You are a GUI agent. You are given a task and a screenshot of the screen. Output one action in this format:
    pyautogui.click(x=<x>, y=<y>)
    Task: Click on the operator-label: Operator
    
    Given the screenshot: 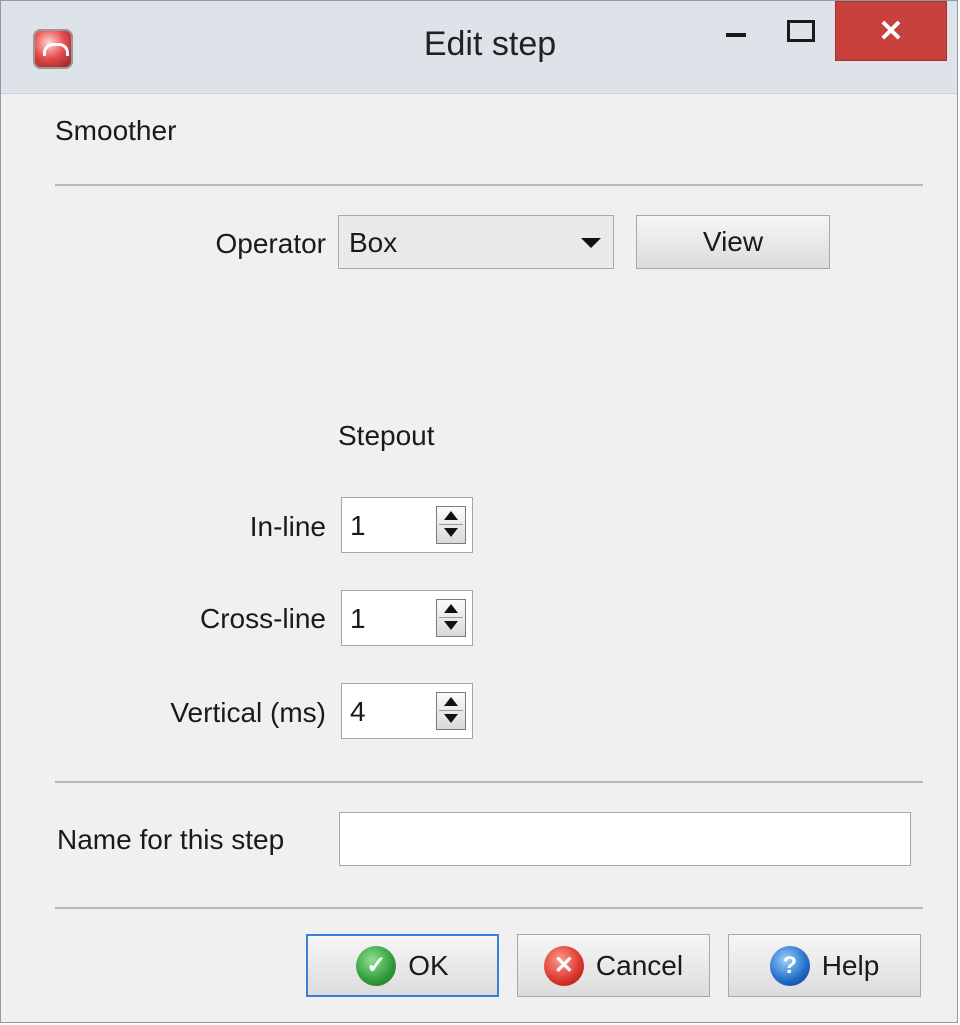 What is the action you would take?
    pyautogui.click(x=271, y=243)
    